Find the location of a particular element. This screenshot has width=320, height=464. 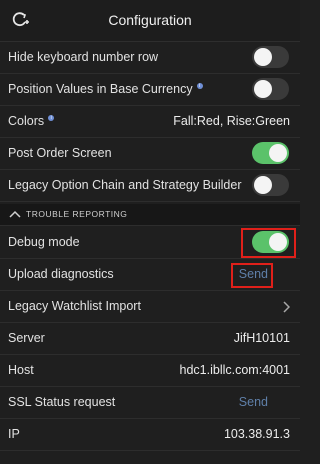

section-title: TROUBLE REPORTING is located at coordinates (77, 214).